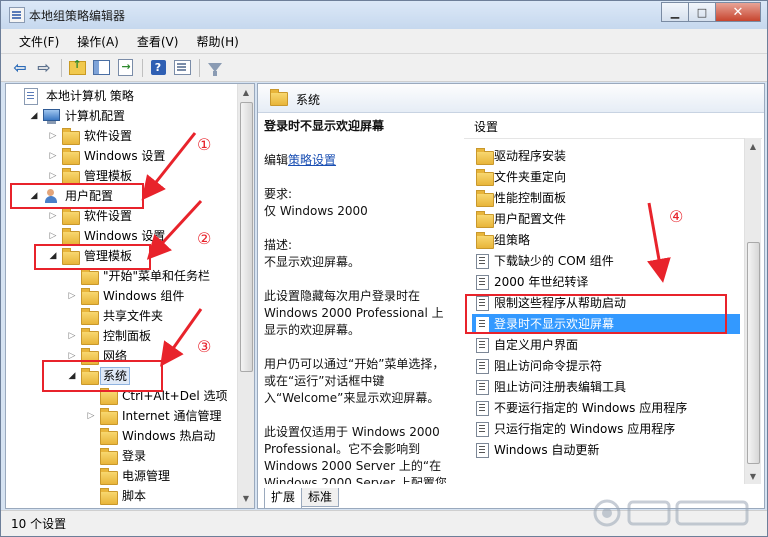  Describe the element at coordinates (101, 68) in the screenshot. I see `show-hide-tree-button` at that location.